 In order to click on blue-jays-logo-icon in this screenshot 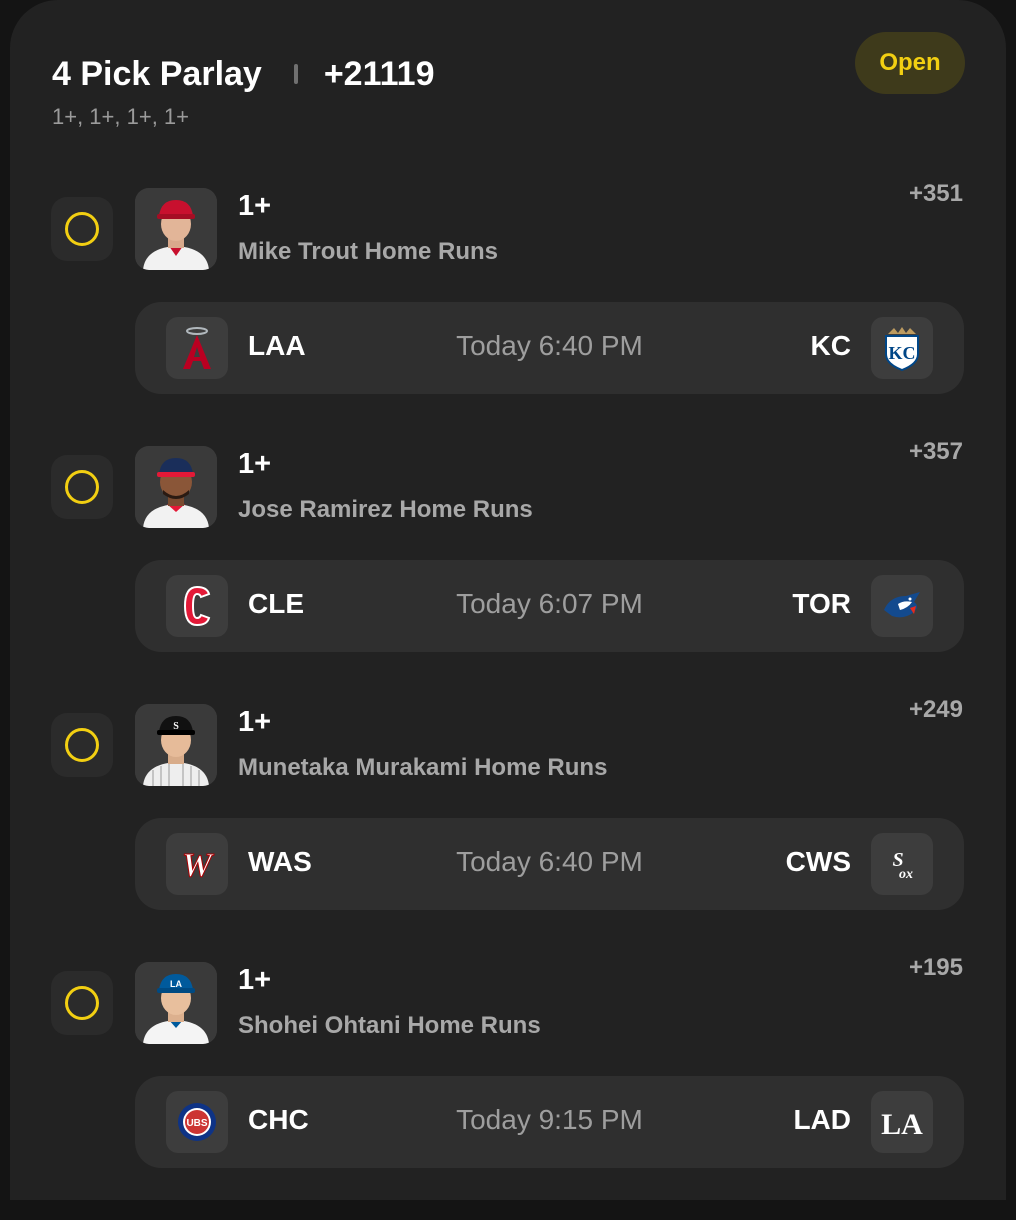, I will do `click(902, 606)`.